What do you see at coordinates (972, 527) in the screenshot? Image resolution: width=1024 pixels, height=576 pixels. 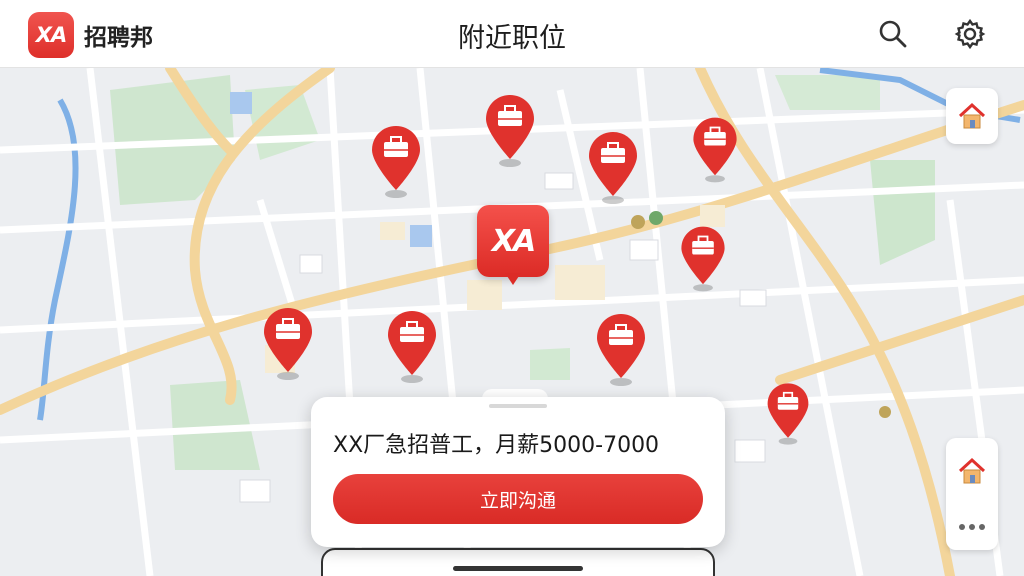 I see `more-icon` at bounding box center [972, 527].